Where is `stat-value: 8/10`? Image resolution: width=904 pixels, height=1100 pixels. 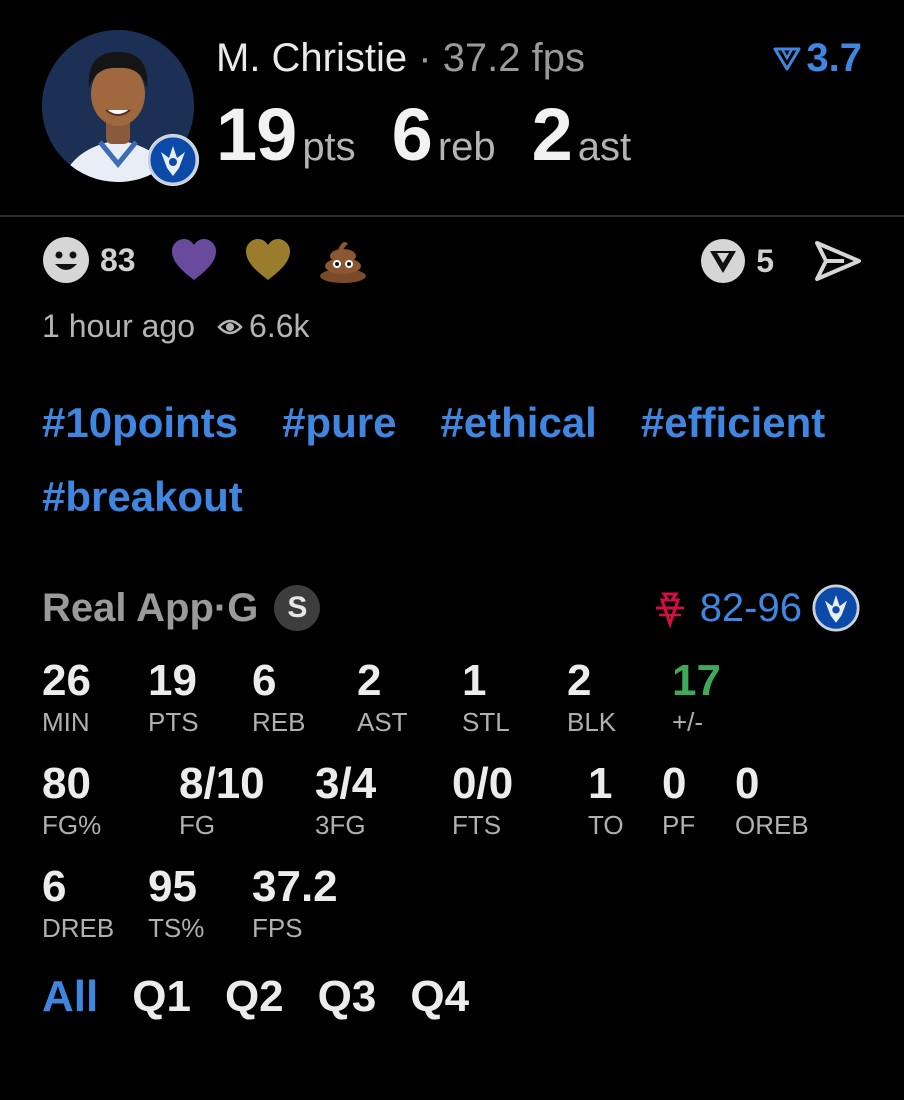 stat-value: 8/10 is located at coordinates (222, 783).